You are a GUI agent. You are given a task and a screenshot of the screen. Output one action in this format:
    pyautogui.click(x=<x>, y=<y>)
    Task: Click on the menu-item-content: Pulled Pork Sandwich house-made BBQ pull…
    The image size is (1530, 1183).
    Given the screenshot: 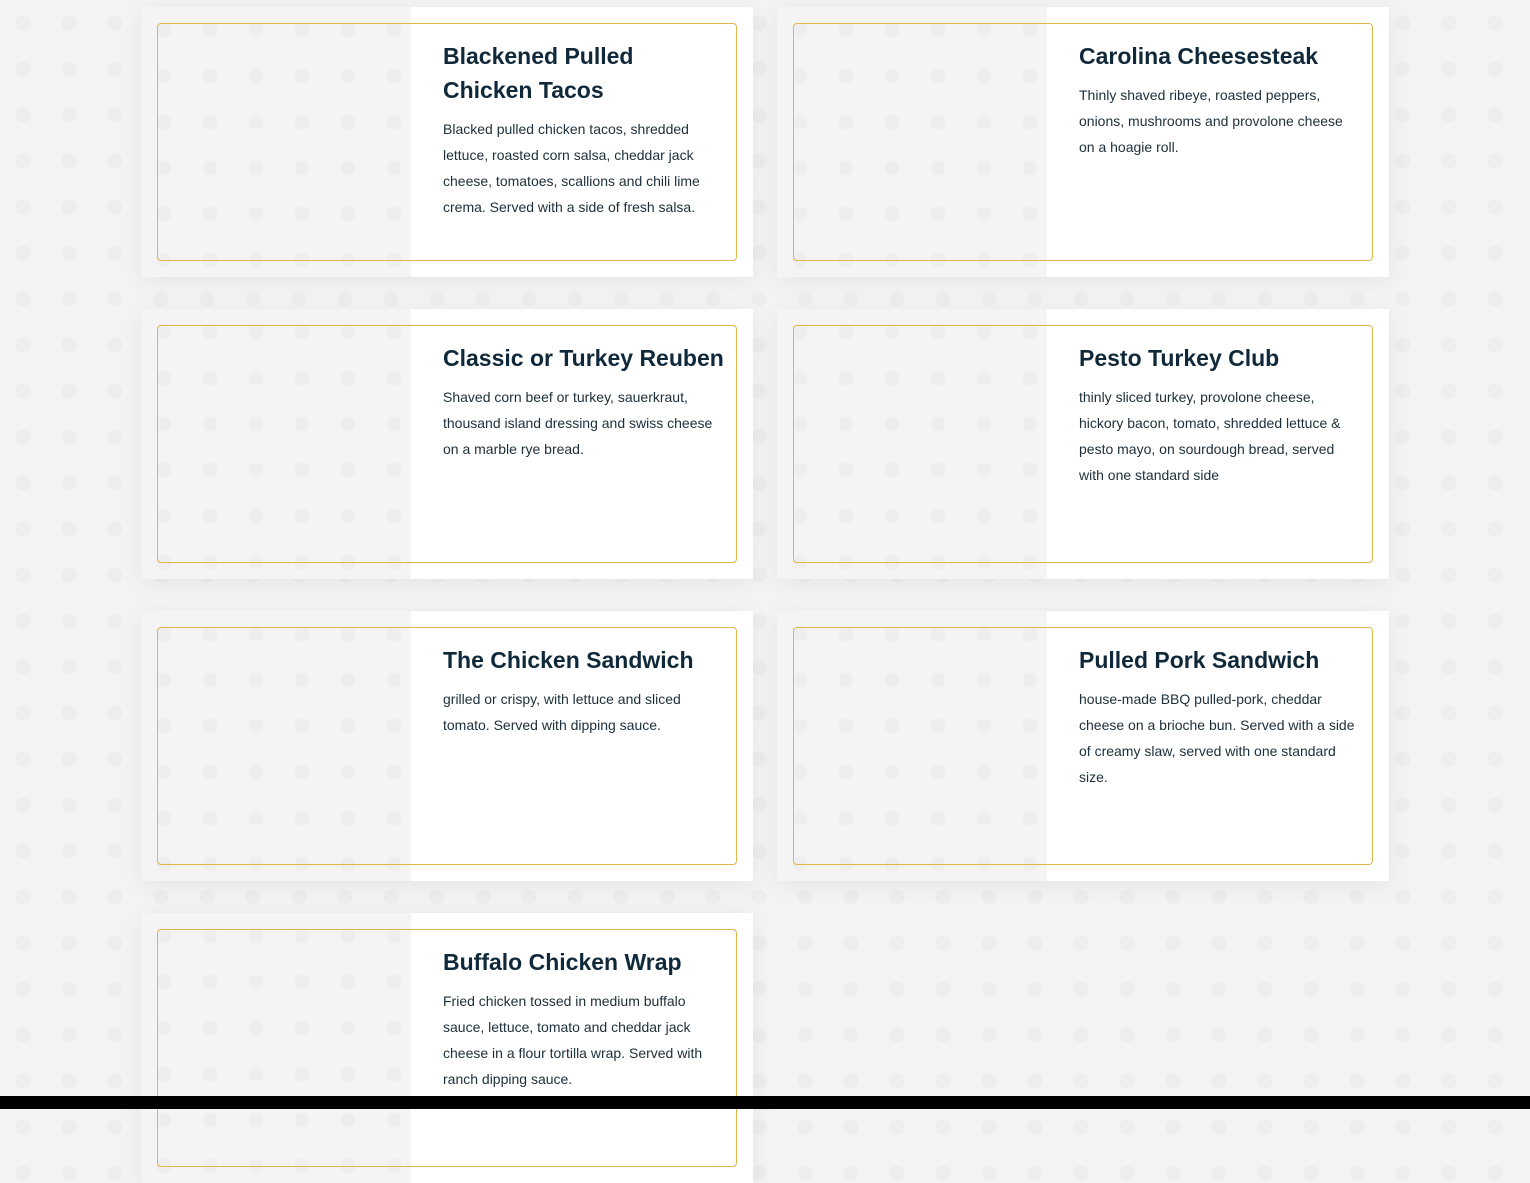 What is the action you would take?
    pyautogui.click(x=1218, y=716)
    